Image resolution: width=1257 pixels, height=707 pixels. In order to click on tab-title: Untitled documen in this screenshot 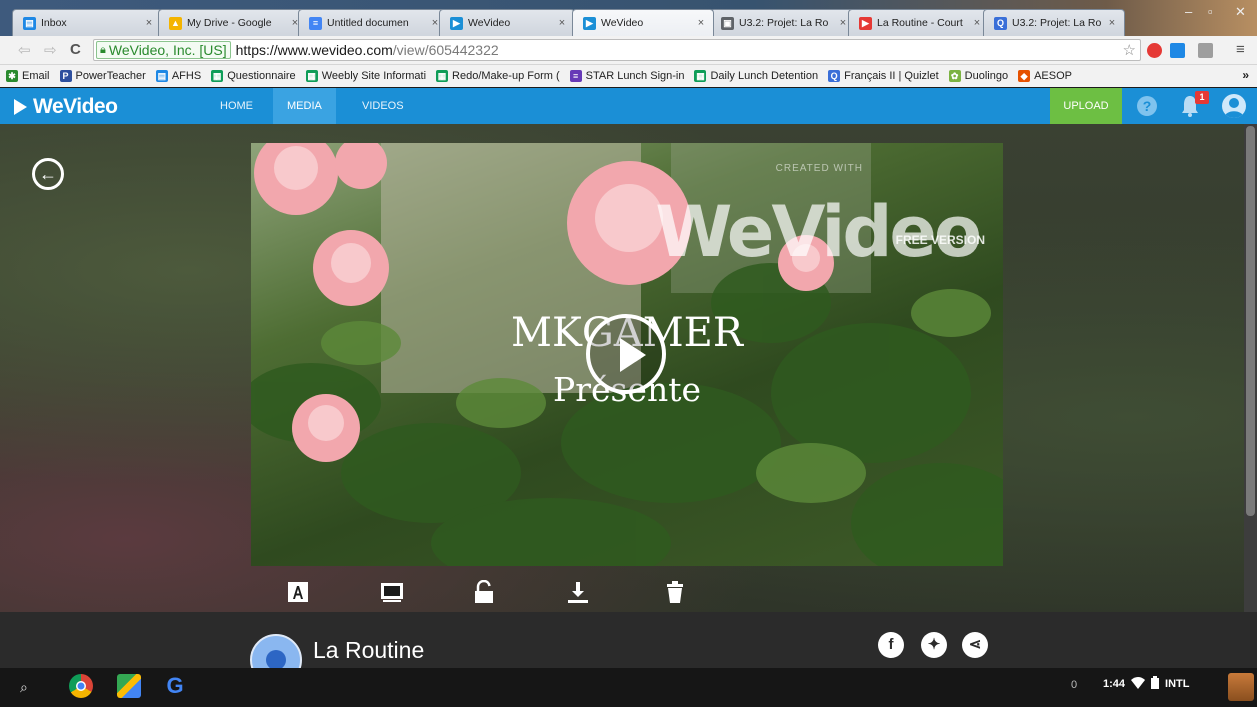, I will do `click(368, 23)`.